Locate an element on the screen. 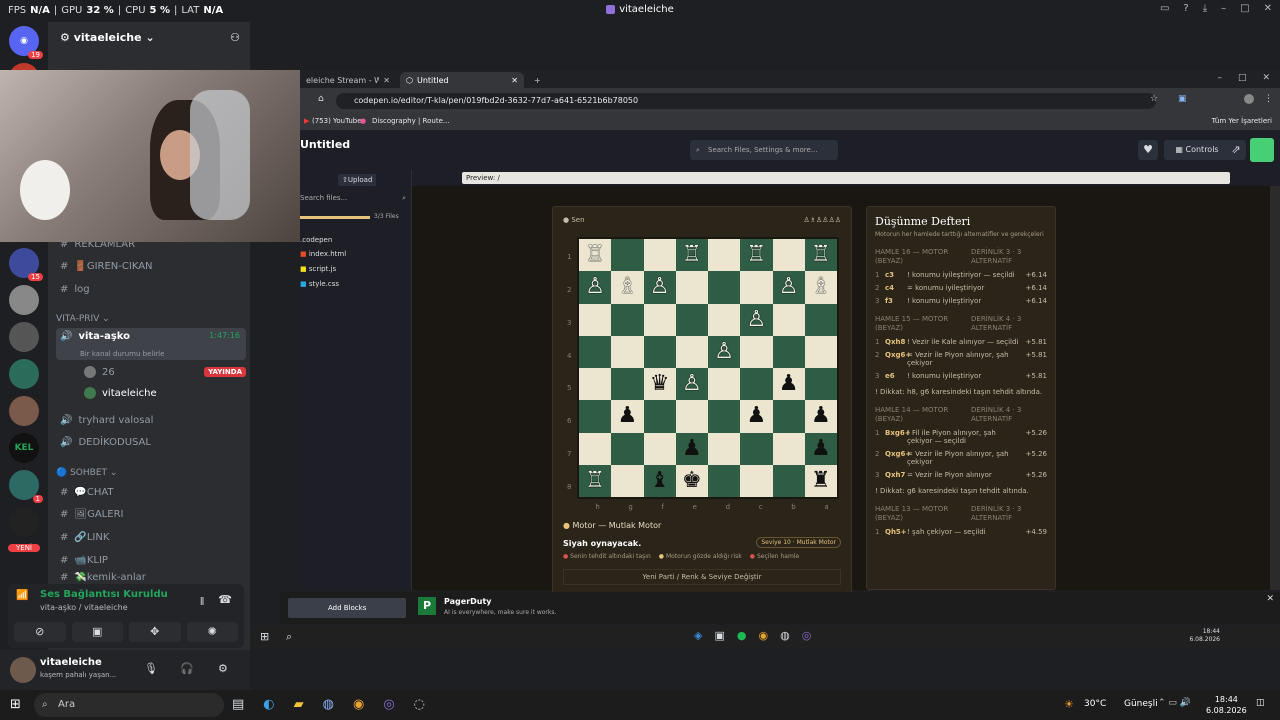  voice-status: Bir kanal durumu belirle is located at coordinates (153, 354).